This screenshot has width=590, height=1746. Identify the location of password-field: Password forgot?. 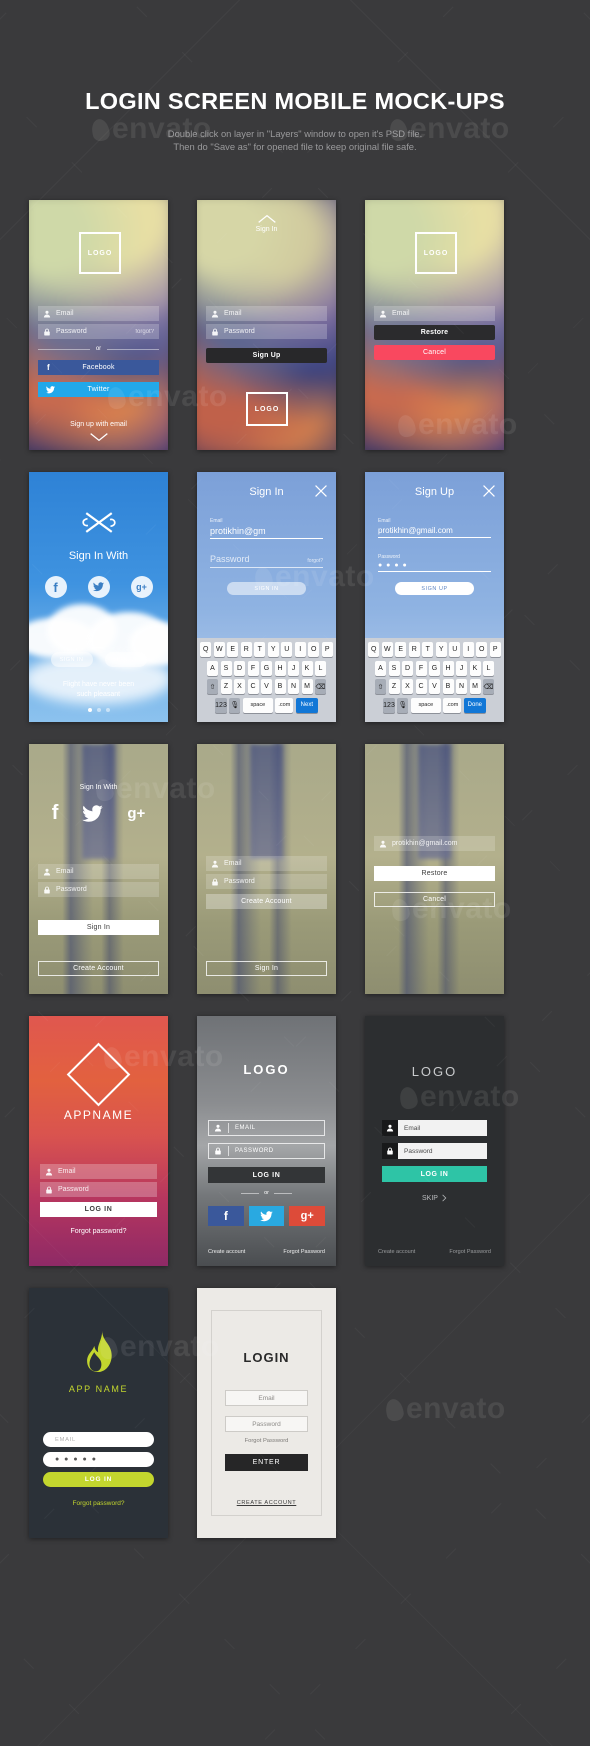
(266, 561).